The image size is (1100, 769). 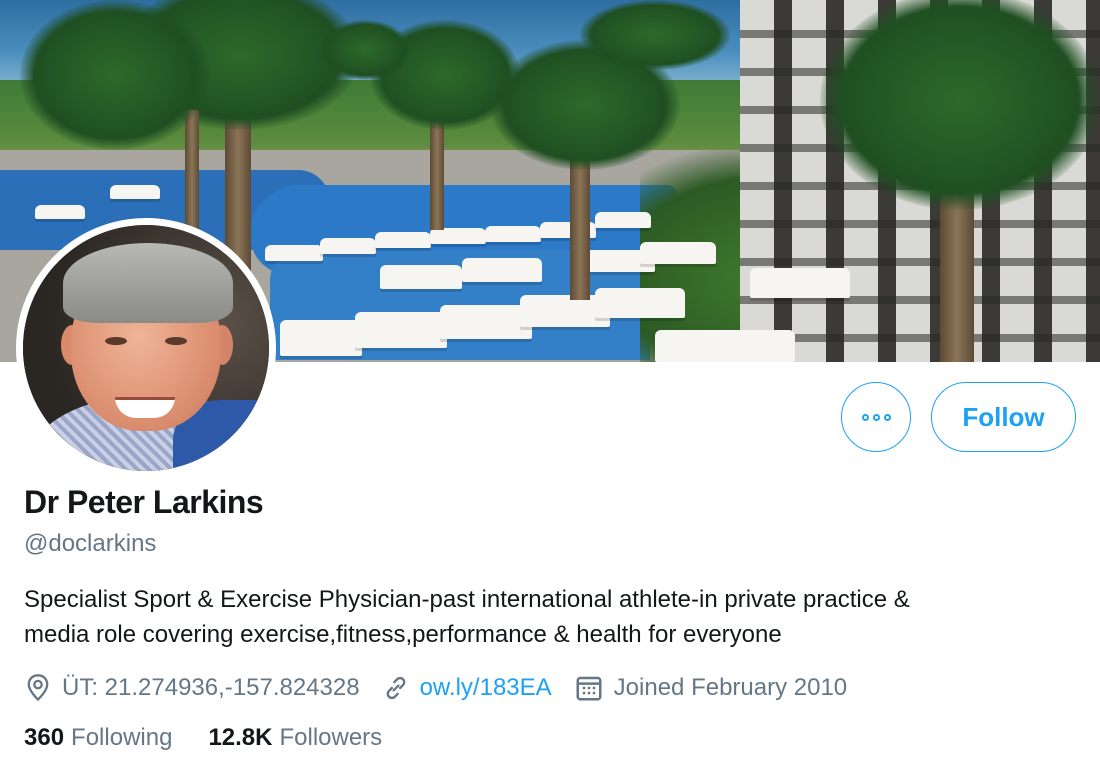 I want to click on following-count: 360, so click(x=44, y=737).